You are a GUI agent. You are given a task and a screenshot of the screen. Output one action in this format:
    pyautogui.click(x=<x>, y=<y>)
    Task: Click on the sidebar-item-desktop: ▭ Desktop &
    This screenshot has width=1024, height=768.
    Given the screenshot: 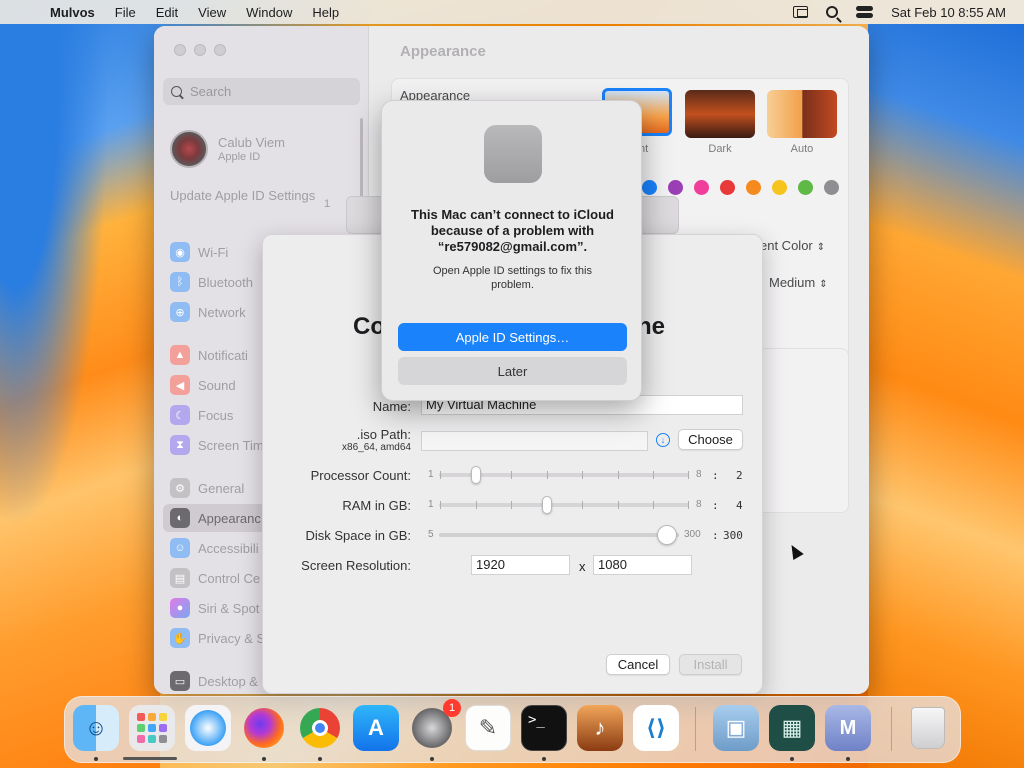 What is the action you would take?
    pyautogui.click(x=214, y=681)
    